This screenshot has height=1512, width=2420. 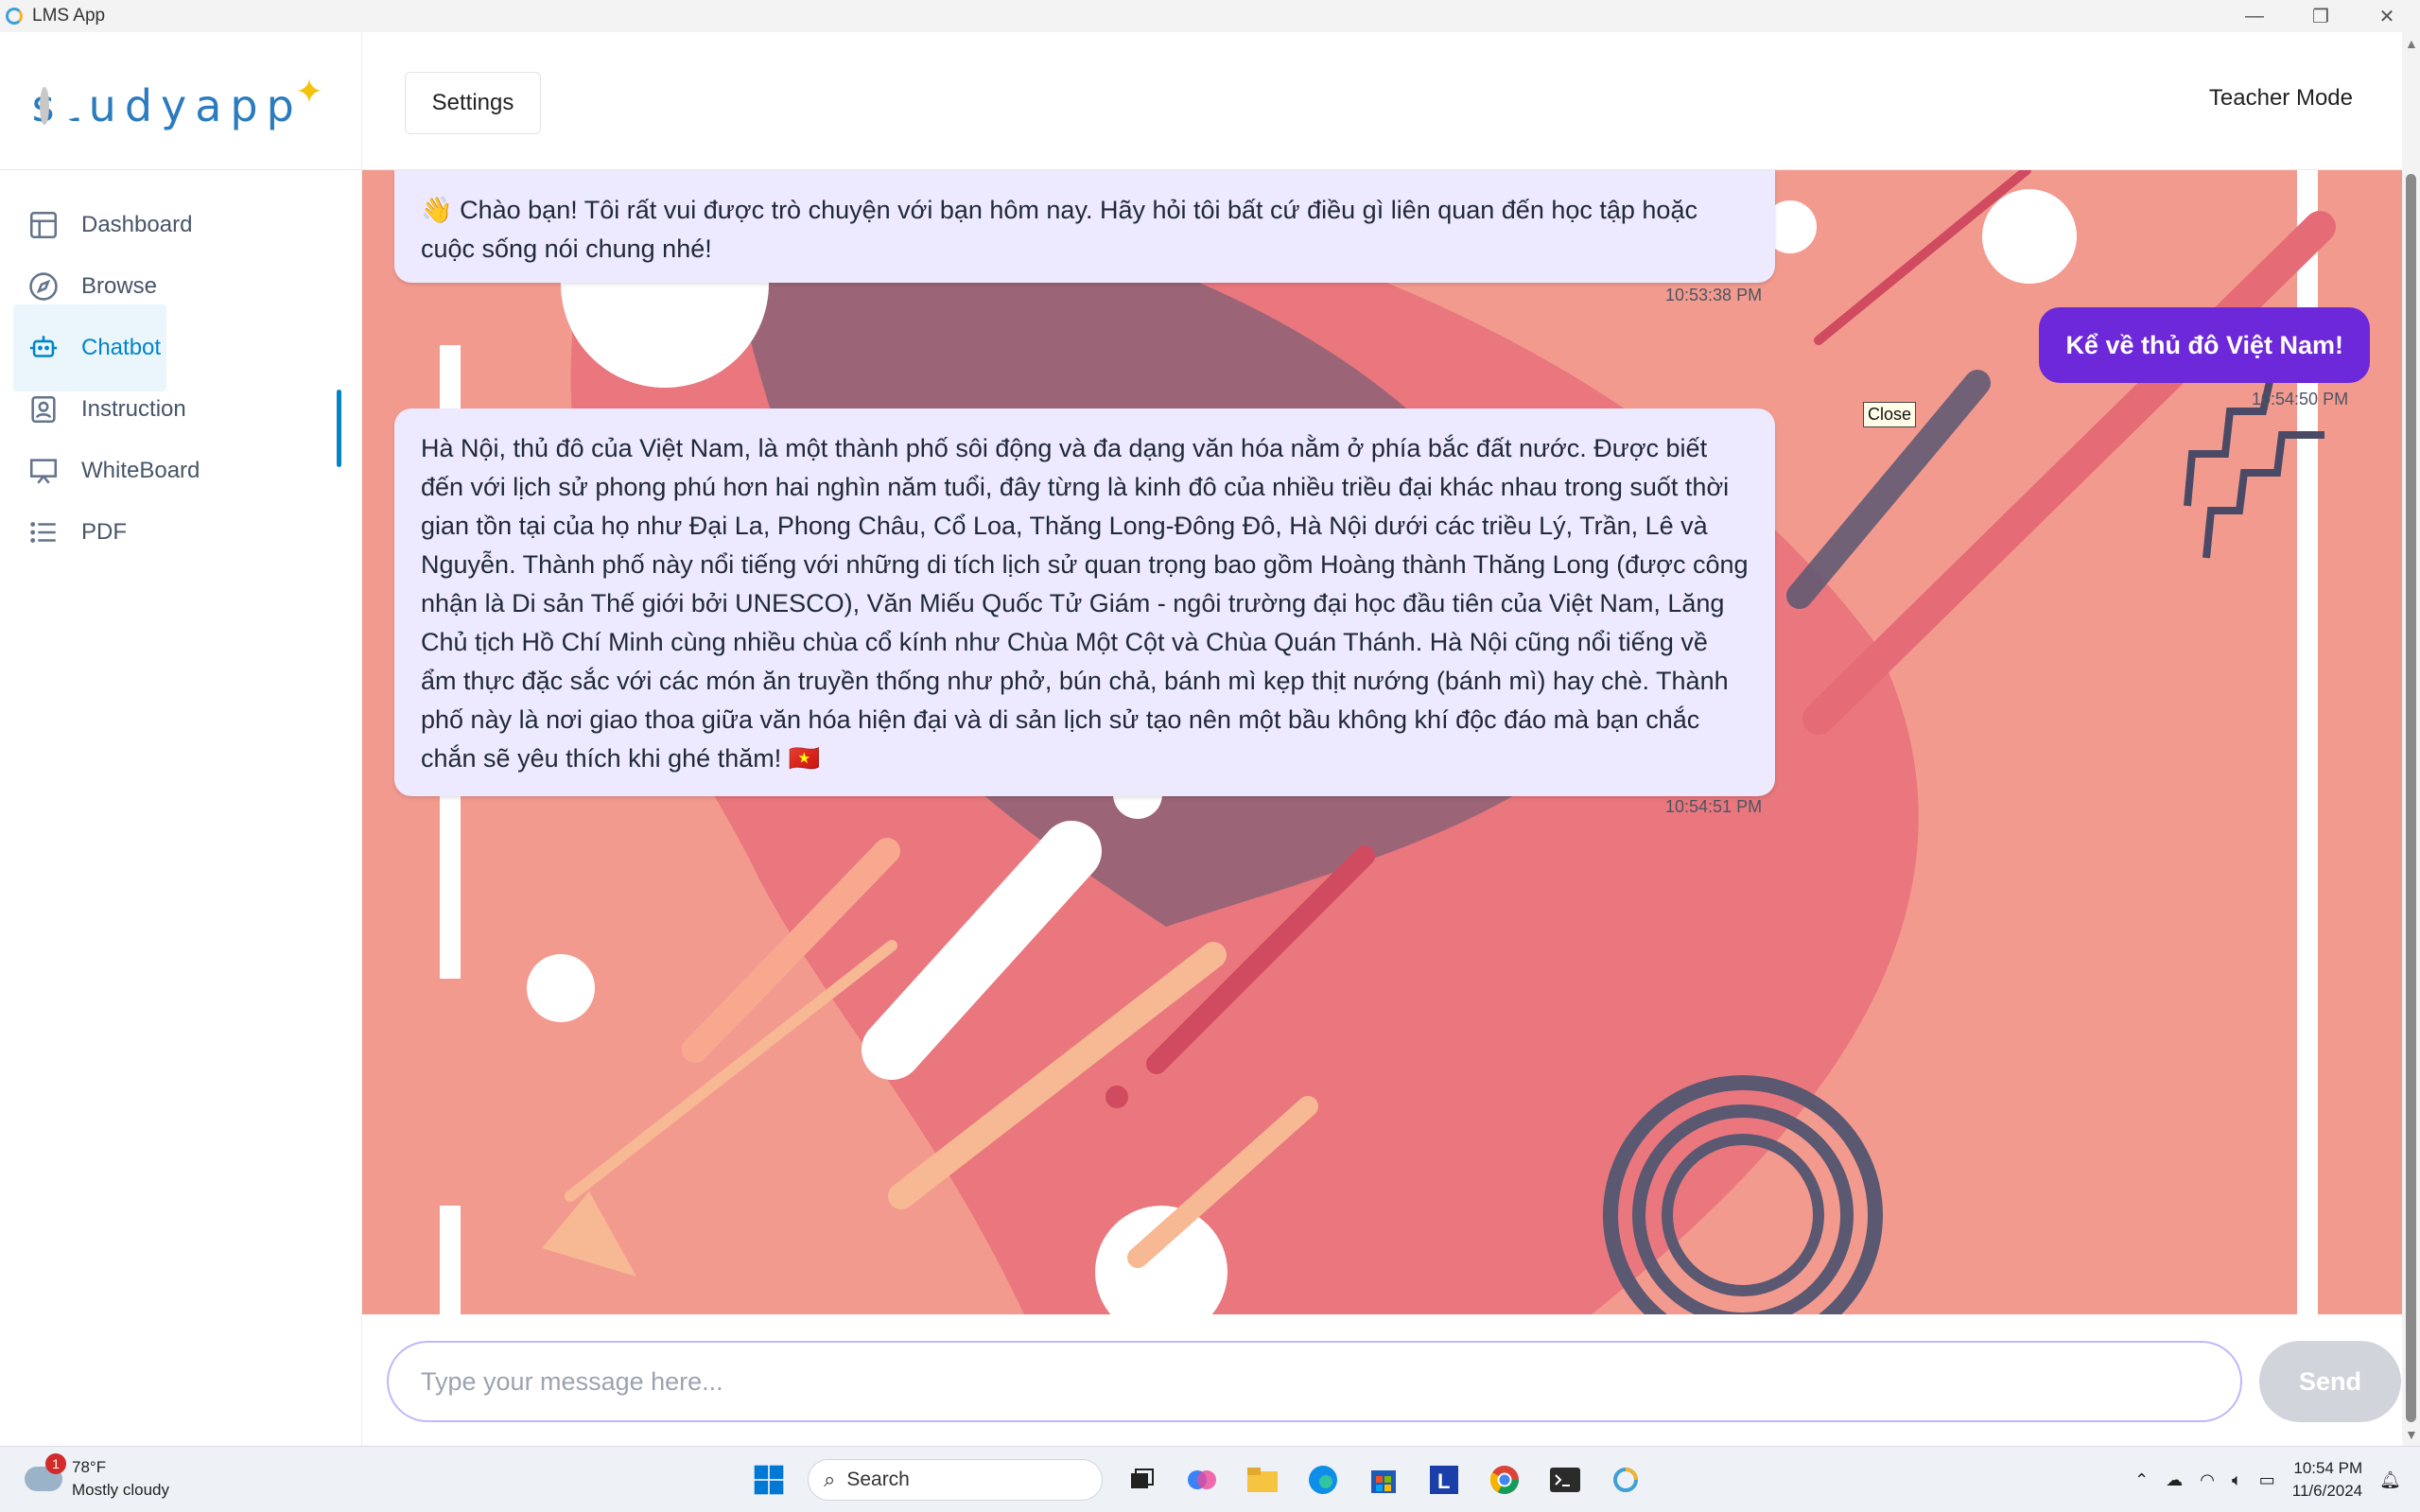 What do you see at coordinates (43, 471) in the screenshot?
I see `presentation-icon` at bounding box center [43, 471].